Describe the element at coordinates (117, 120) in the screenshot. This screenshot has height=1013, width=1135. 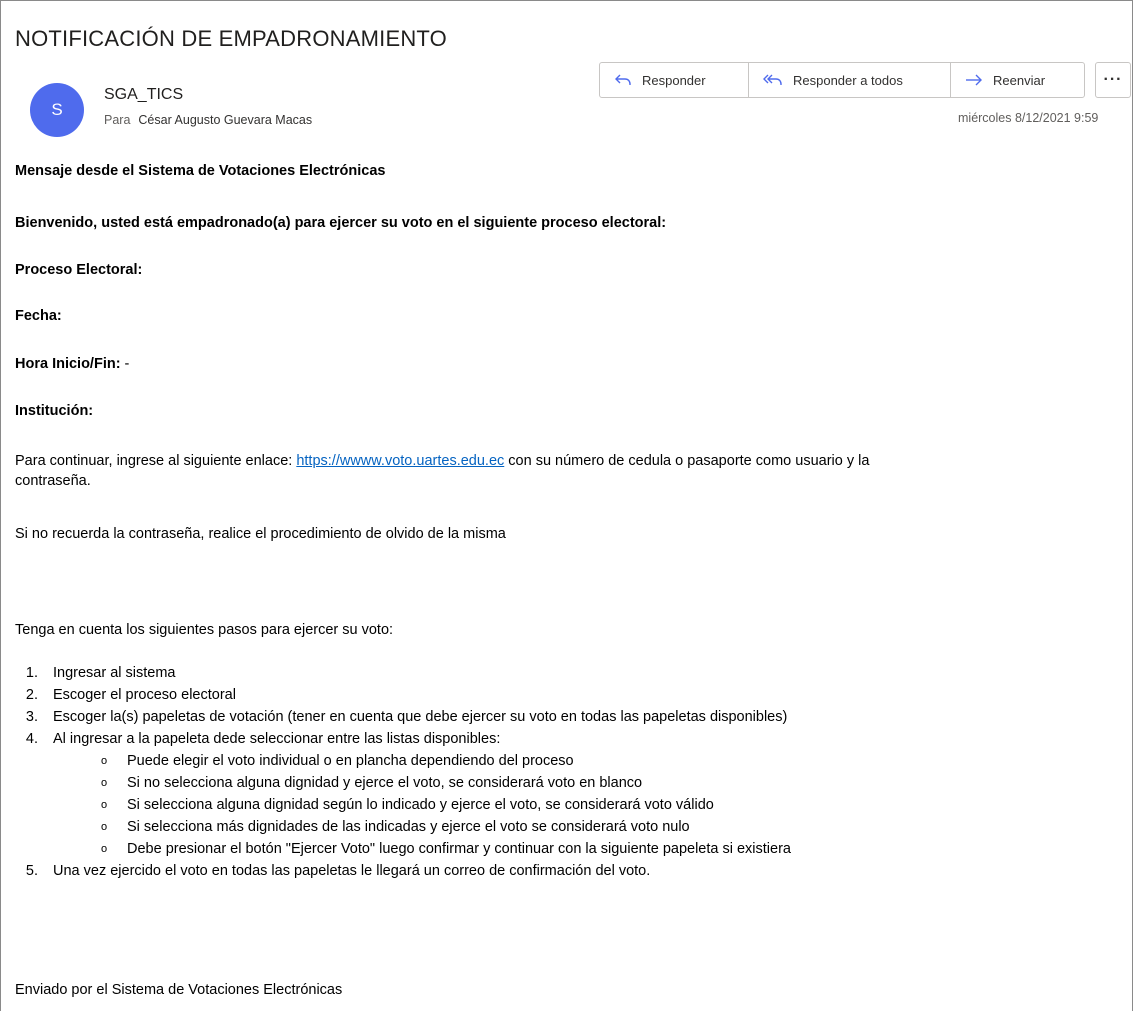
I see `to-label: Para` at that location.